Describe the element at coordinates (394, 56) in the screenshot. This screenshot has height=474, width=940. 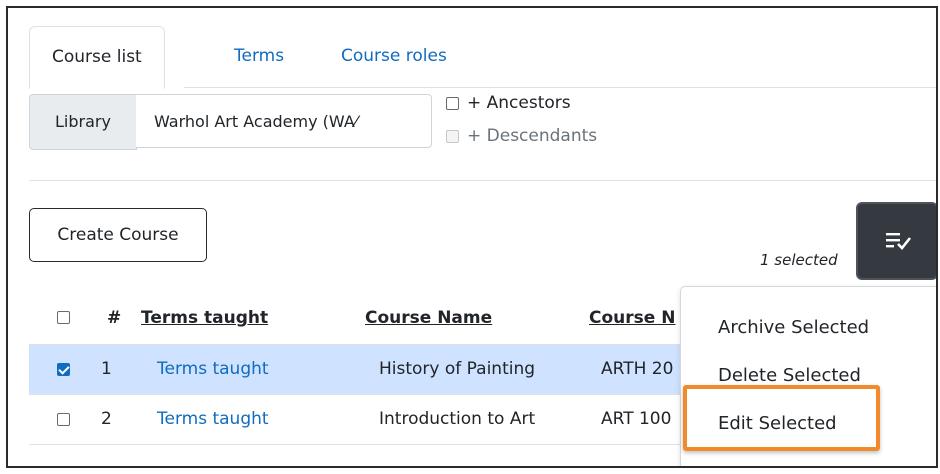
I see `tab-course-roles: Course roles` at that location.